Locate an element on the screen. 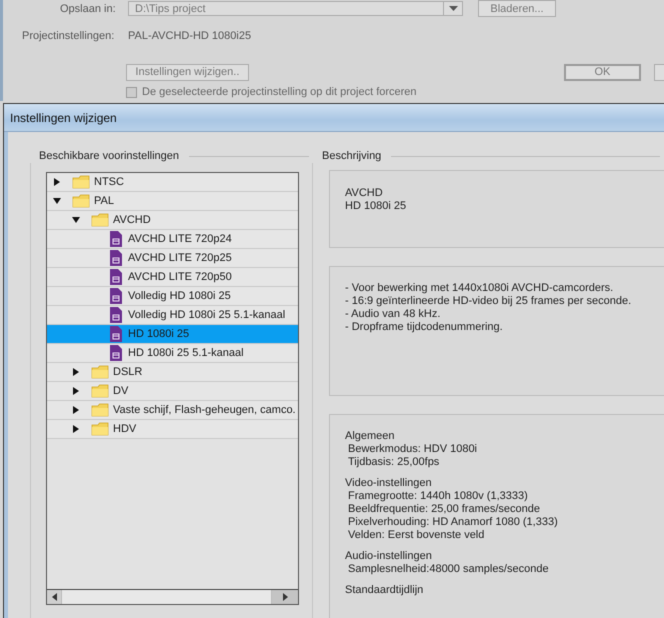 The image size is (664, 618). tree-row: HD 1080i 25 is located at coordinates (172, 334).